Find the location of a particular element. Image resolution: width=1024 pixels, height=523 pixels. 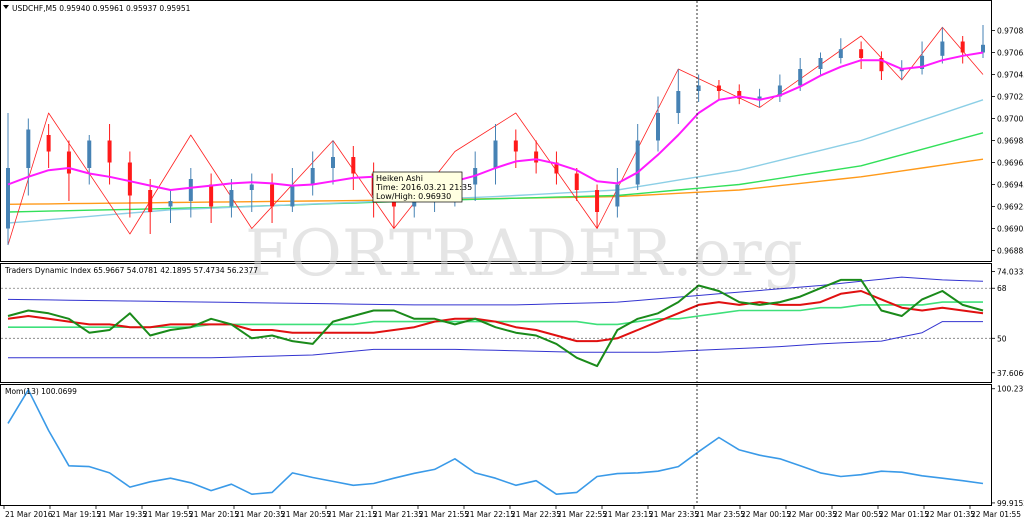

price-y-label: 0.96925 is located at coordinates (1010, 207).